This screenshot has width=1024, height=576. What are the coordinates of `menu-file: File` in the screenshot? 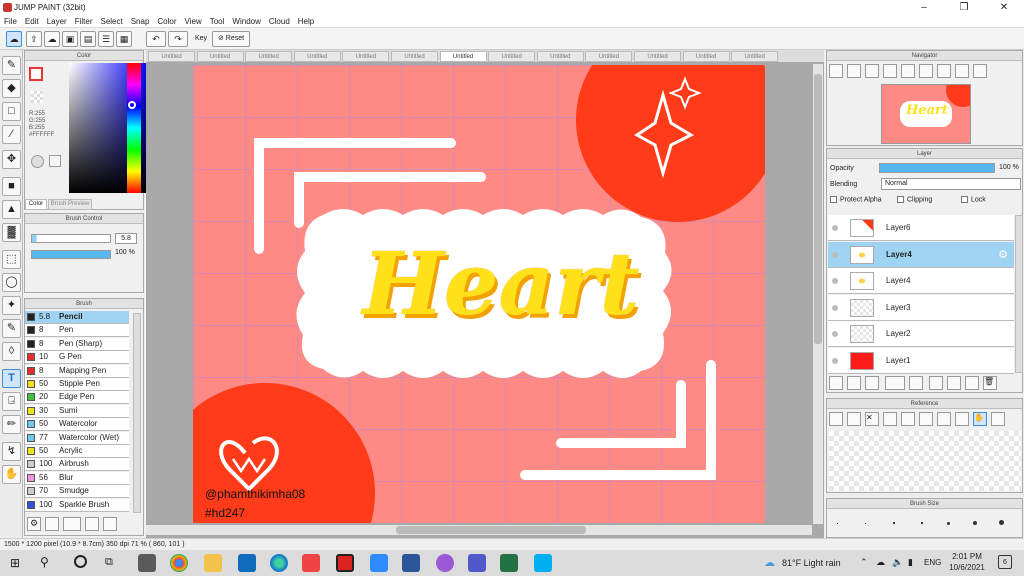 It's located at (10, 21).